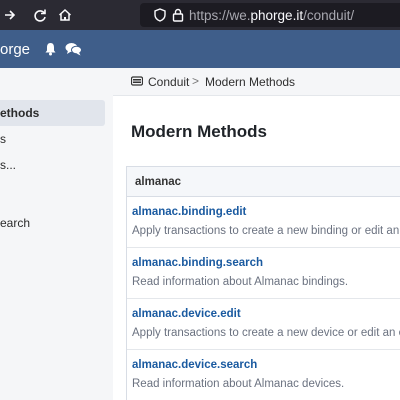 This screenshot has height=400, width=400. I want to click on lock-icon, so click(178, 15).